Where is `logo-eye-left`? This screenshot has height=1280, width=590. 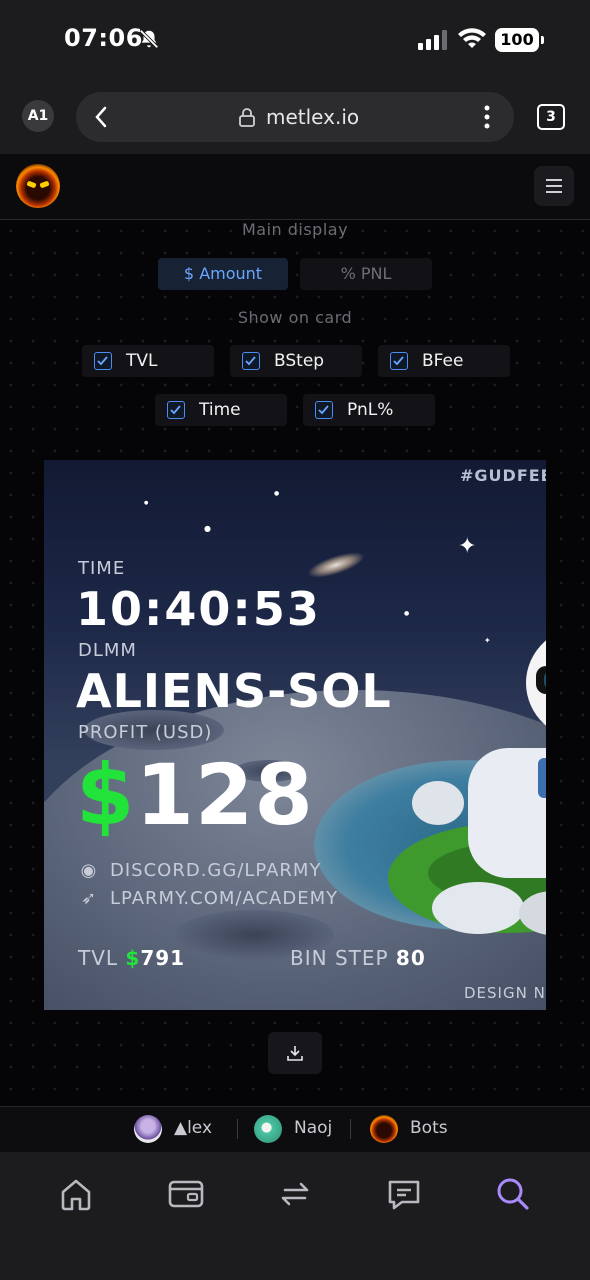
logo-eye-left is located at coordinates (31, 184).